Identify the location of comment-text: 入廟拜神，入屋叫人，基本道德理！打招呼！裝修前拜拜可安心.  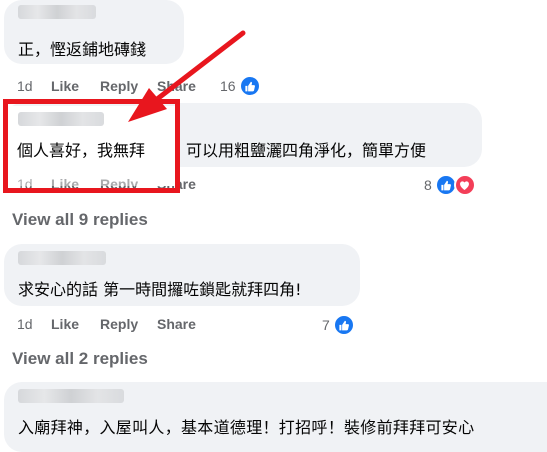
(246, 427).